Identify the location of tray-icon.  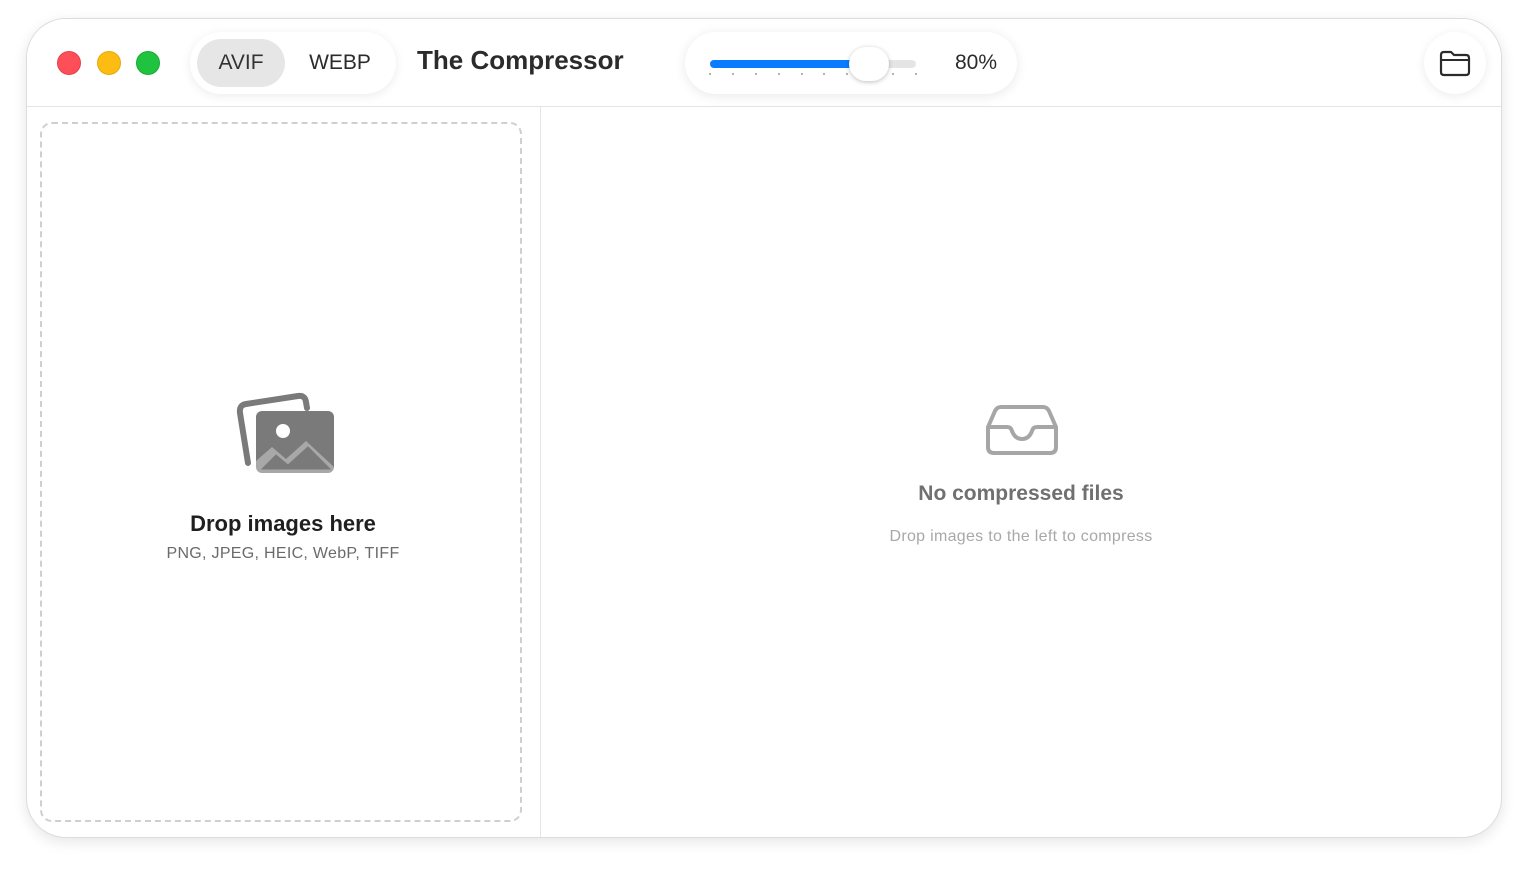
(1022, 430).